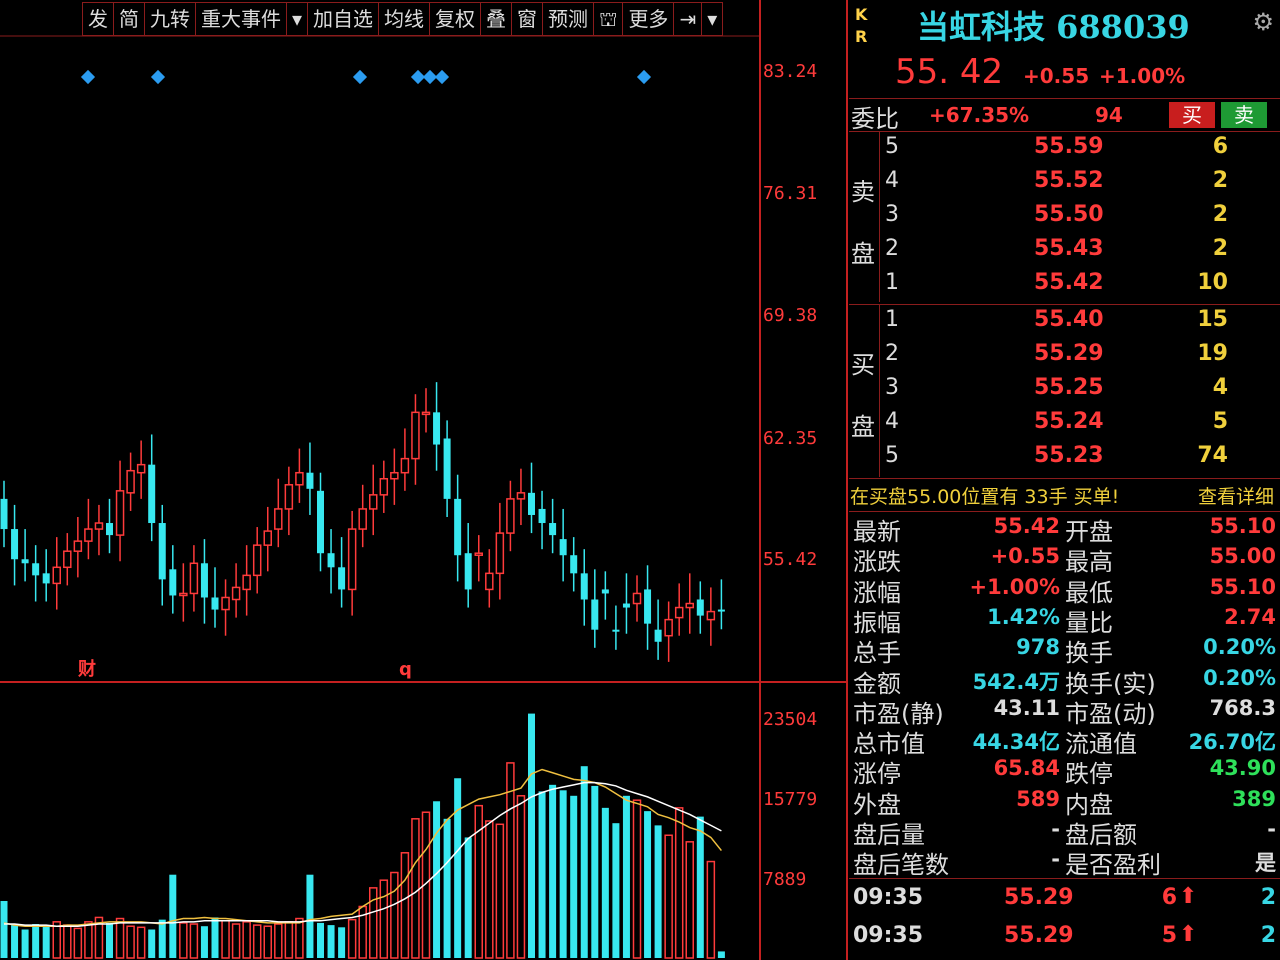  Describe the element at coordinates (892, 319) in the screenshot. I see `level-index: 1` at that location.